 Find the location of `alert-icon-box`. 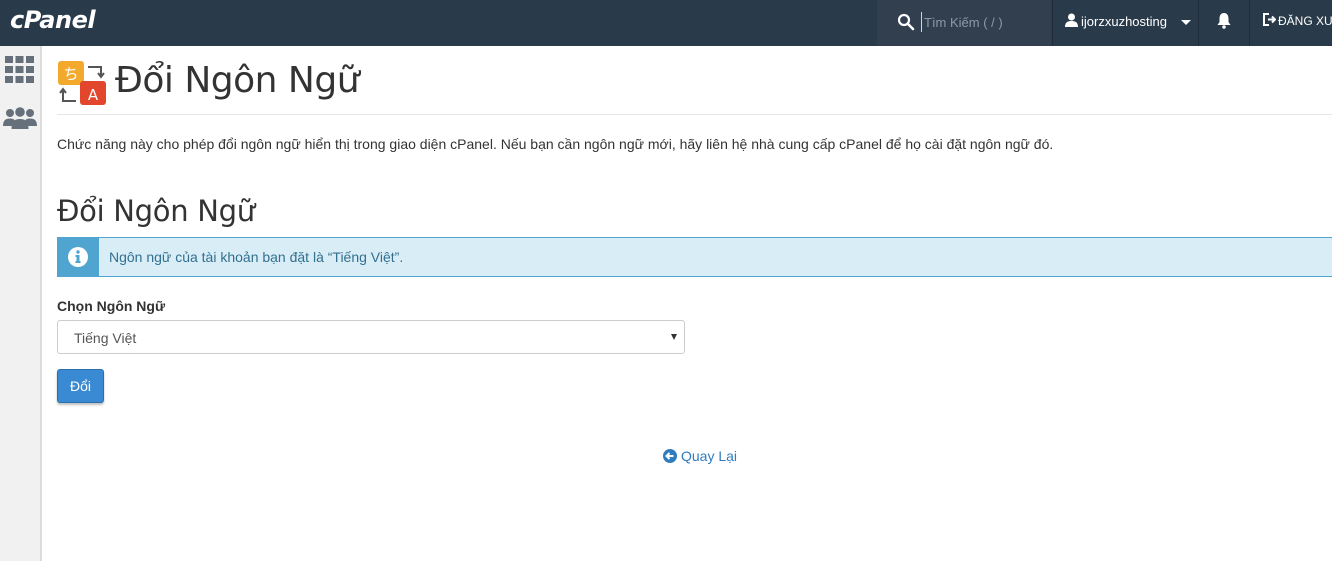

alert-icon-box is located at coordinates (78, 257).